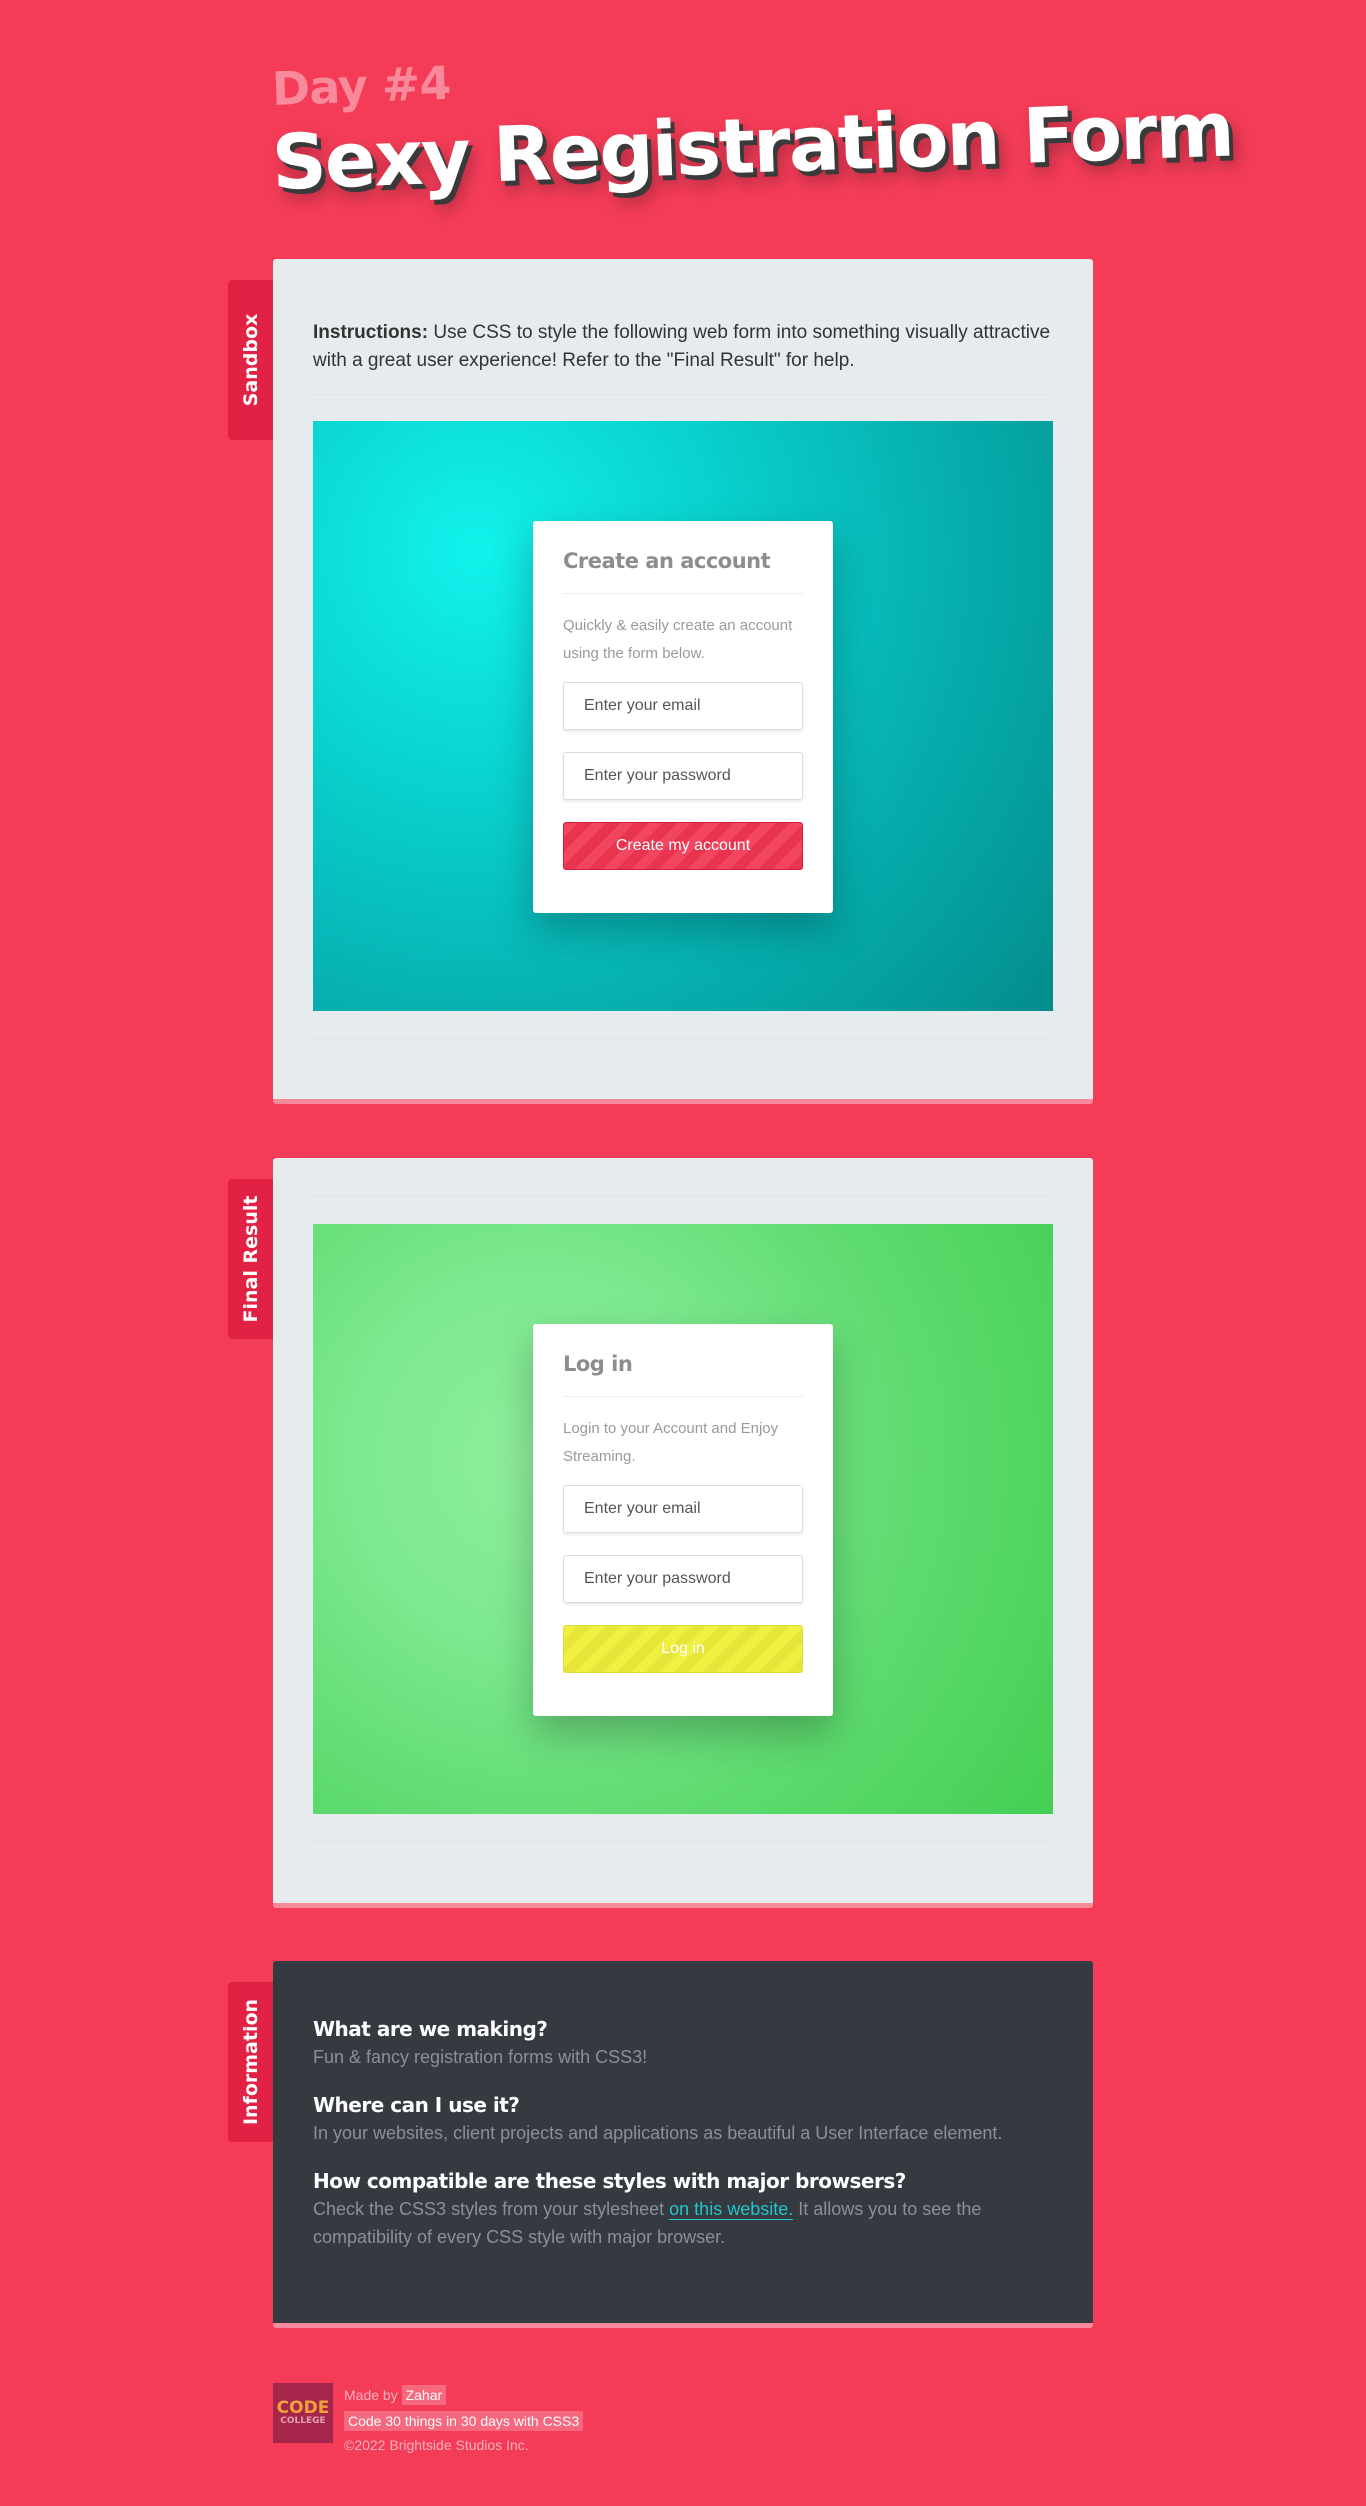 This screenshot has width=1366, height=2506. What do you see at coordinates (683, 846) in the screenshot?
I see `create-account-button: Create my account` at bounding box center [683, 846].